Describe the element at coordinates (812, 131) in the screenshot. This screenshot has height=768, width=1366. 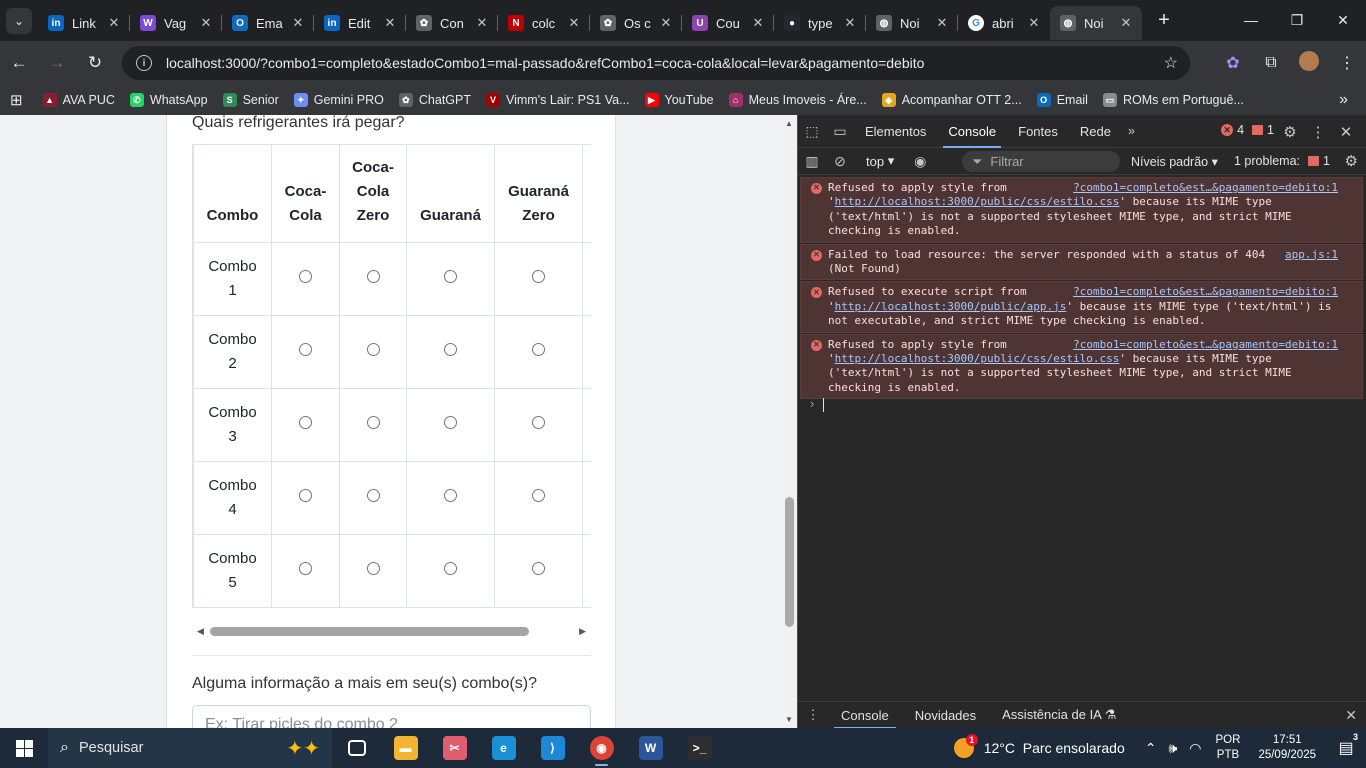
I see `inspect-element-icon: ⬚` at that location.